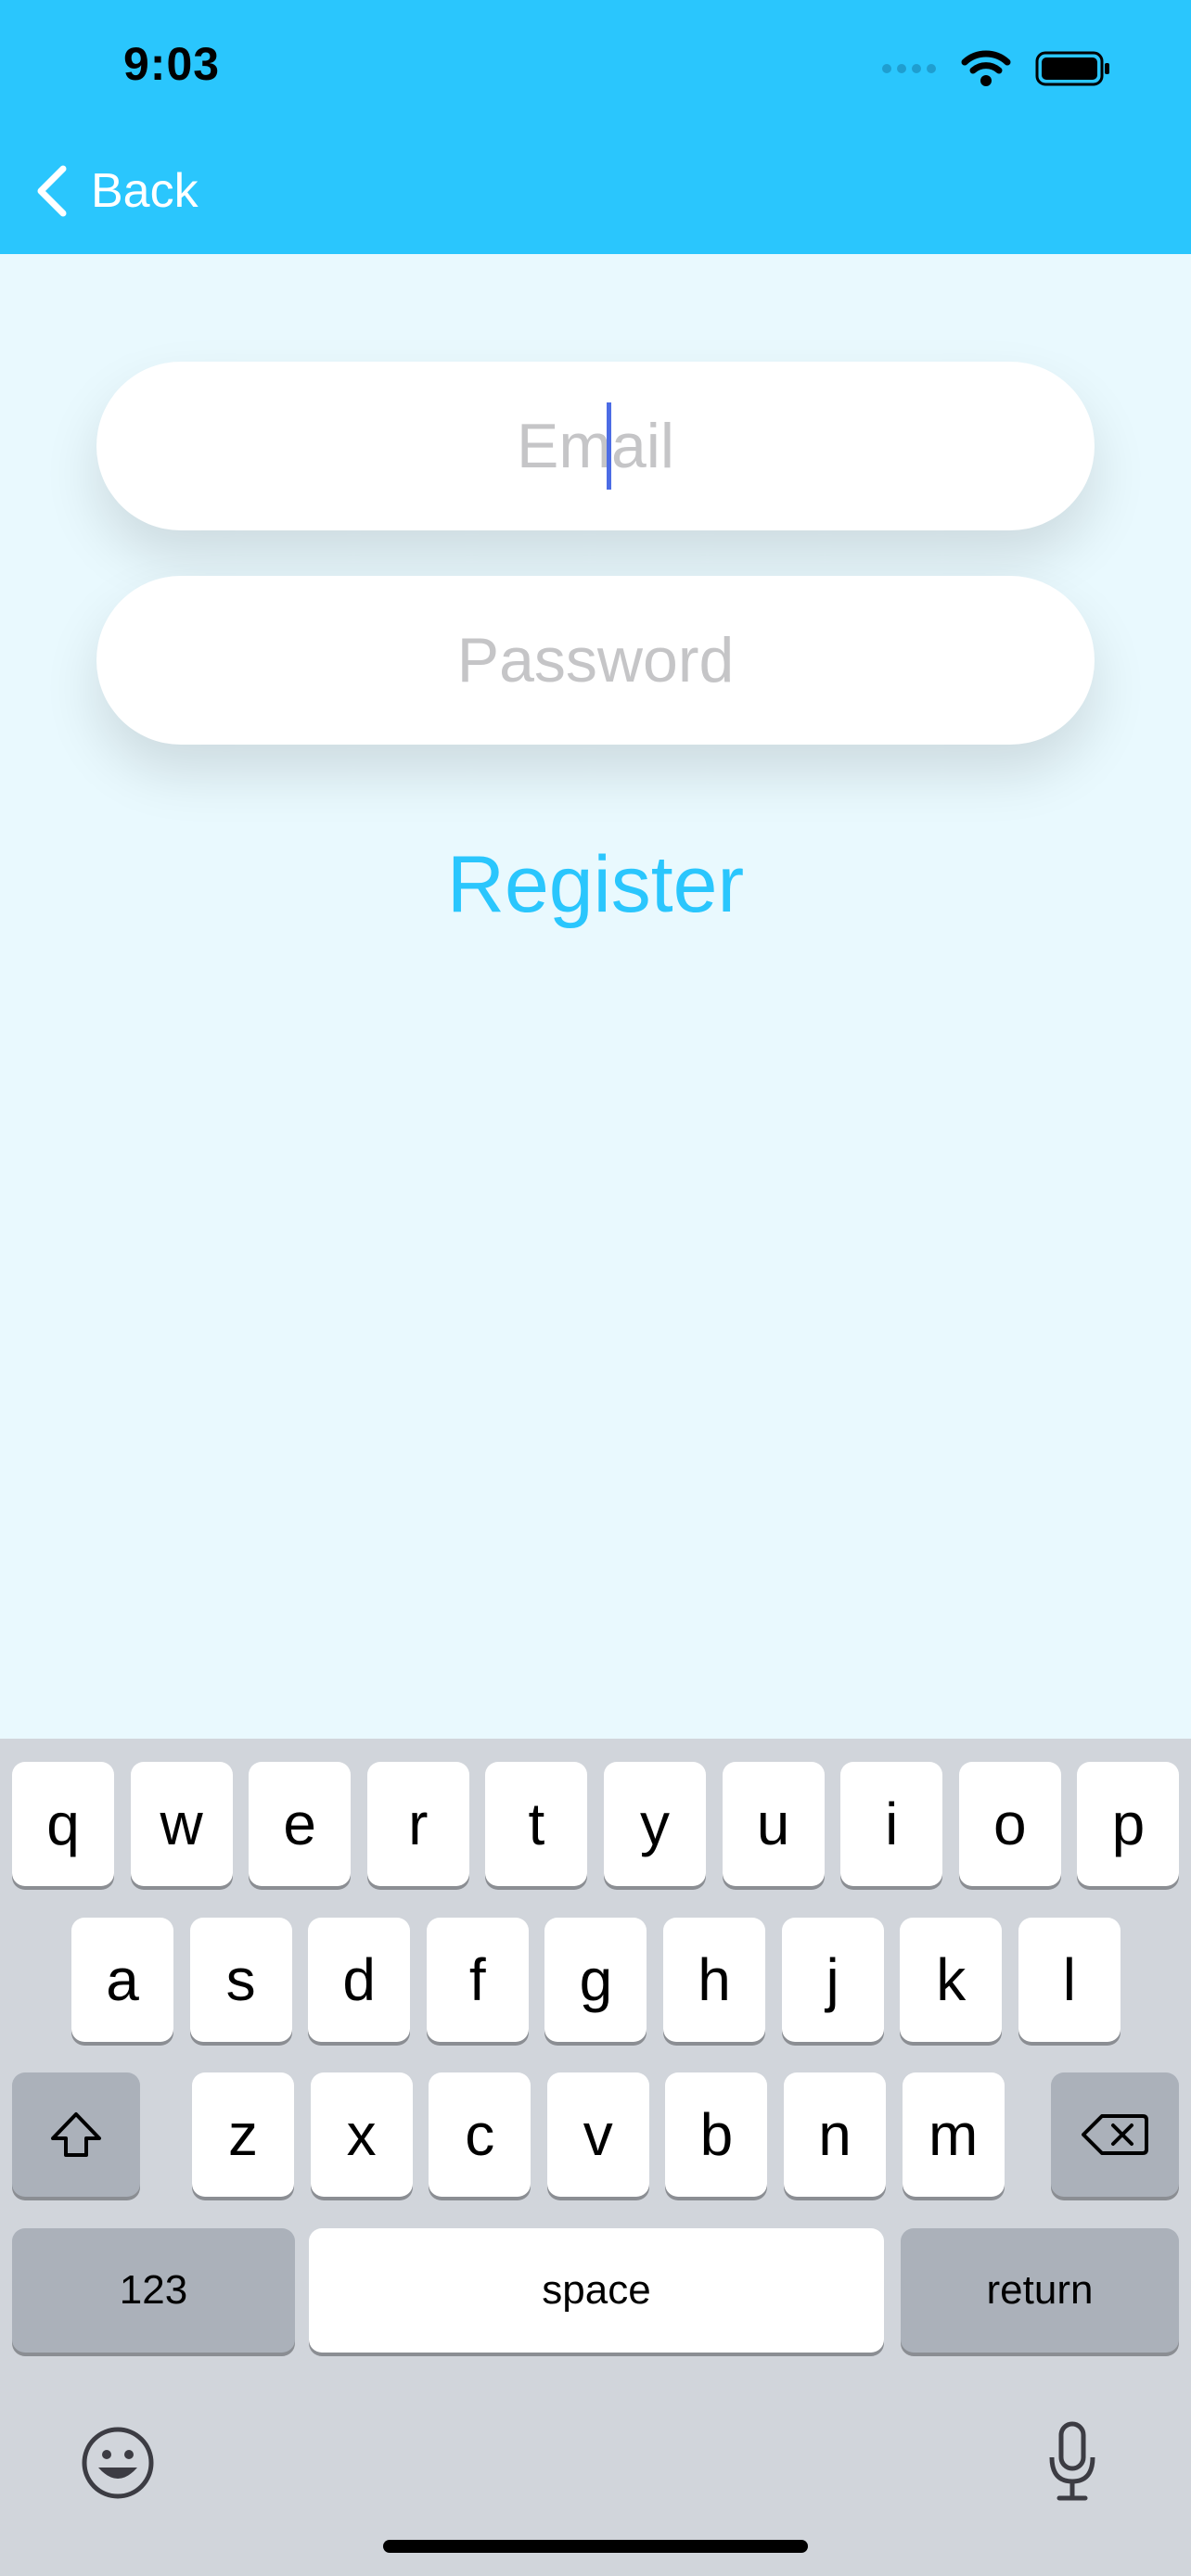 This screenshot has width=1191, height=2576. What do you see at coordinates (1040, 2290) in the screenshot?
I see `return-key: return` at bounding box center [1040, 2290].